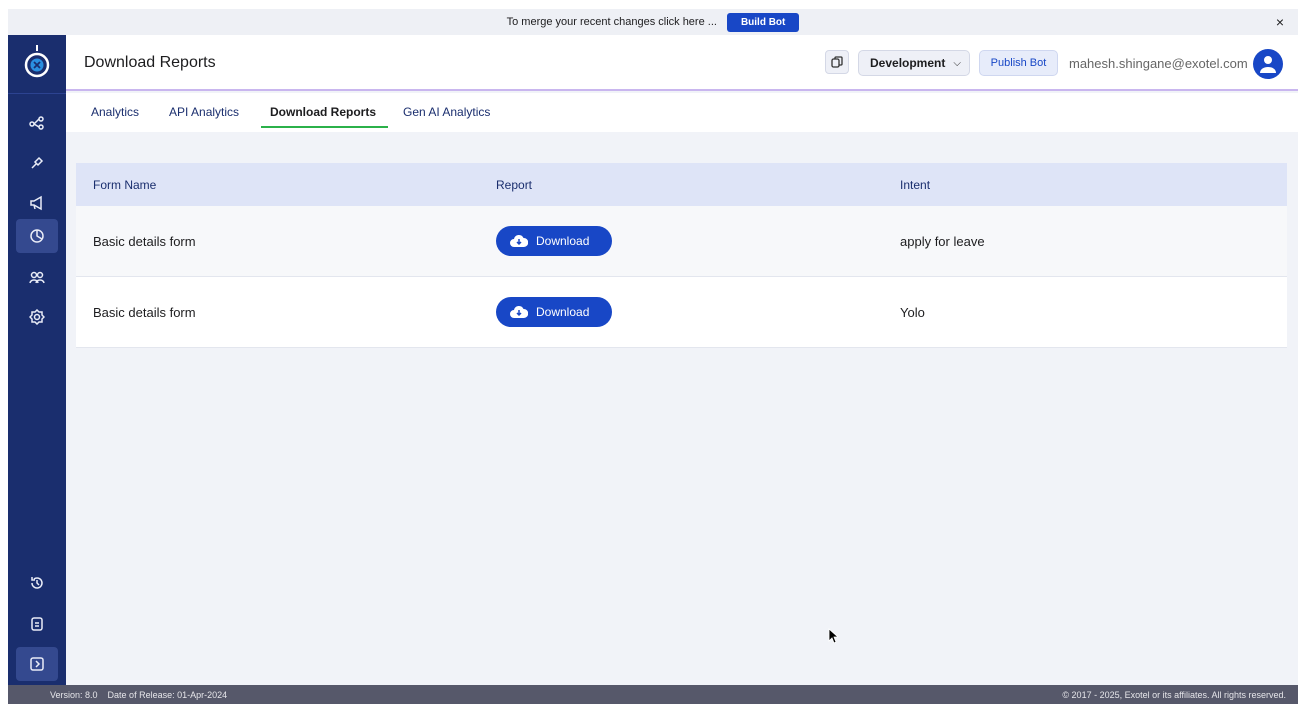  Describe the element at coordinates (37, 123) in the screenshot. I see `flows-icon` at that location.